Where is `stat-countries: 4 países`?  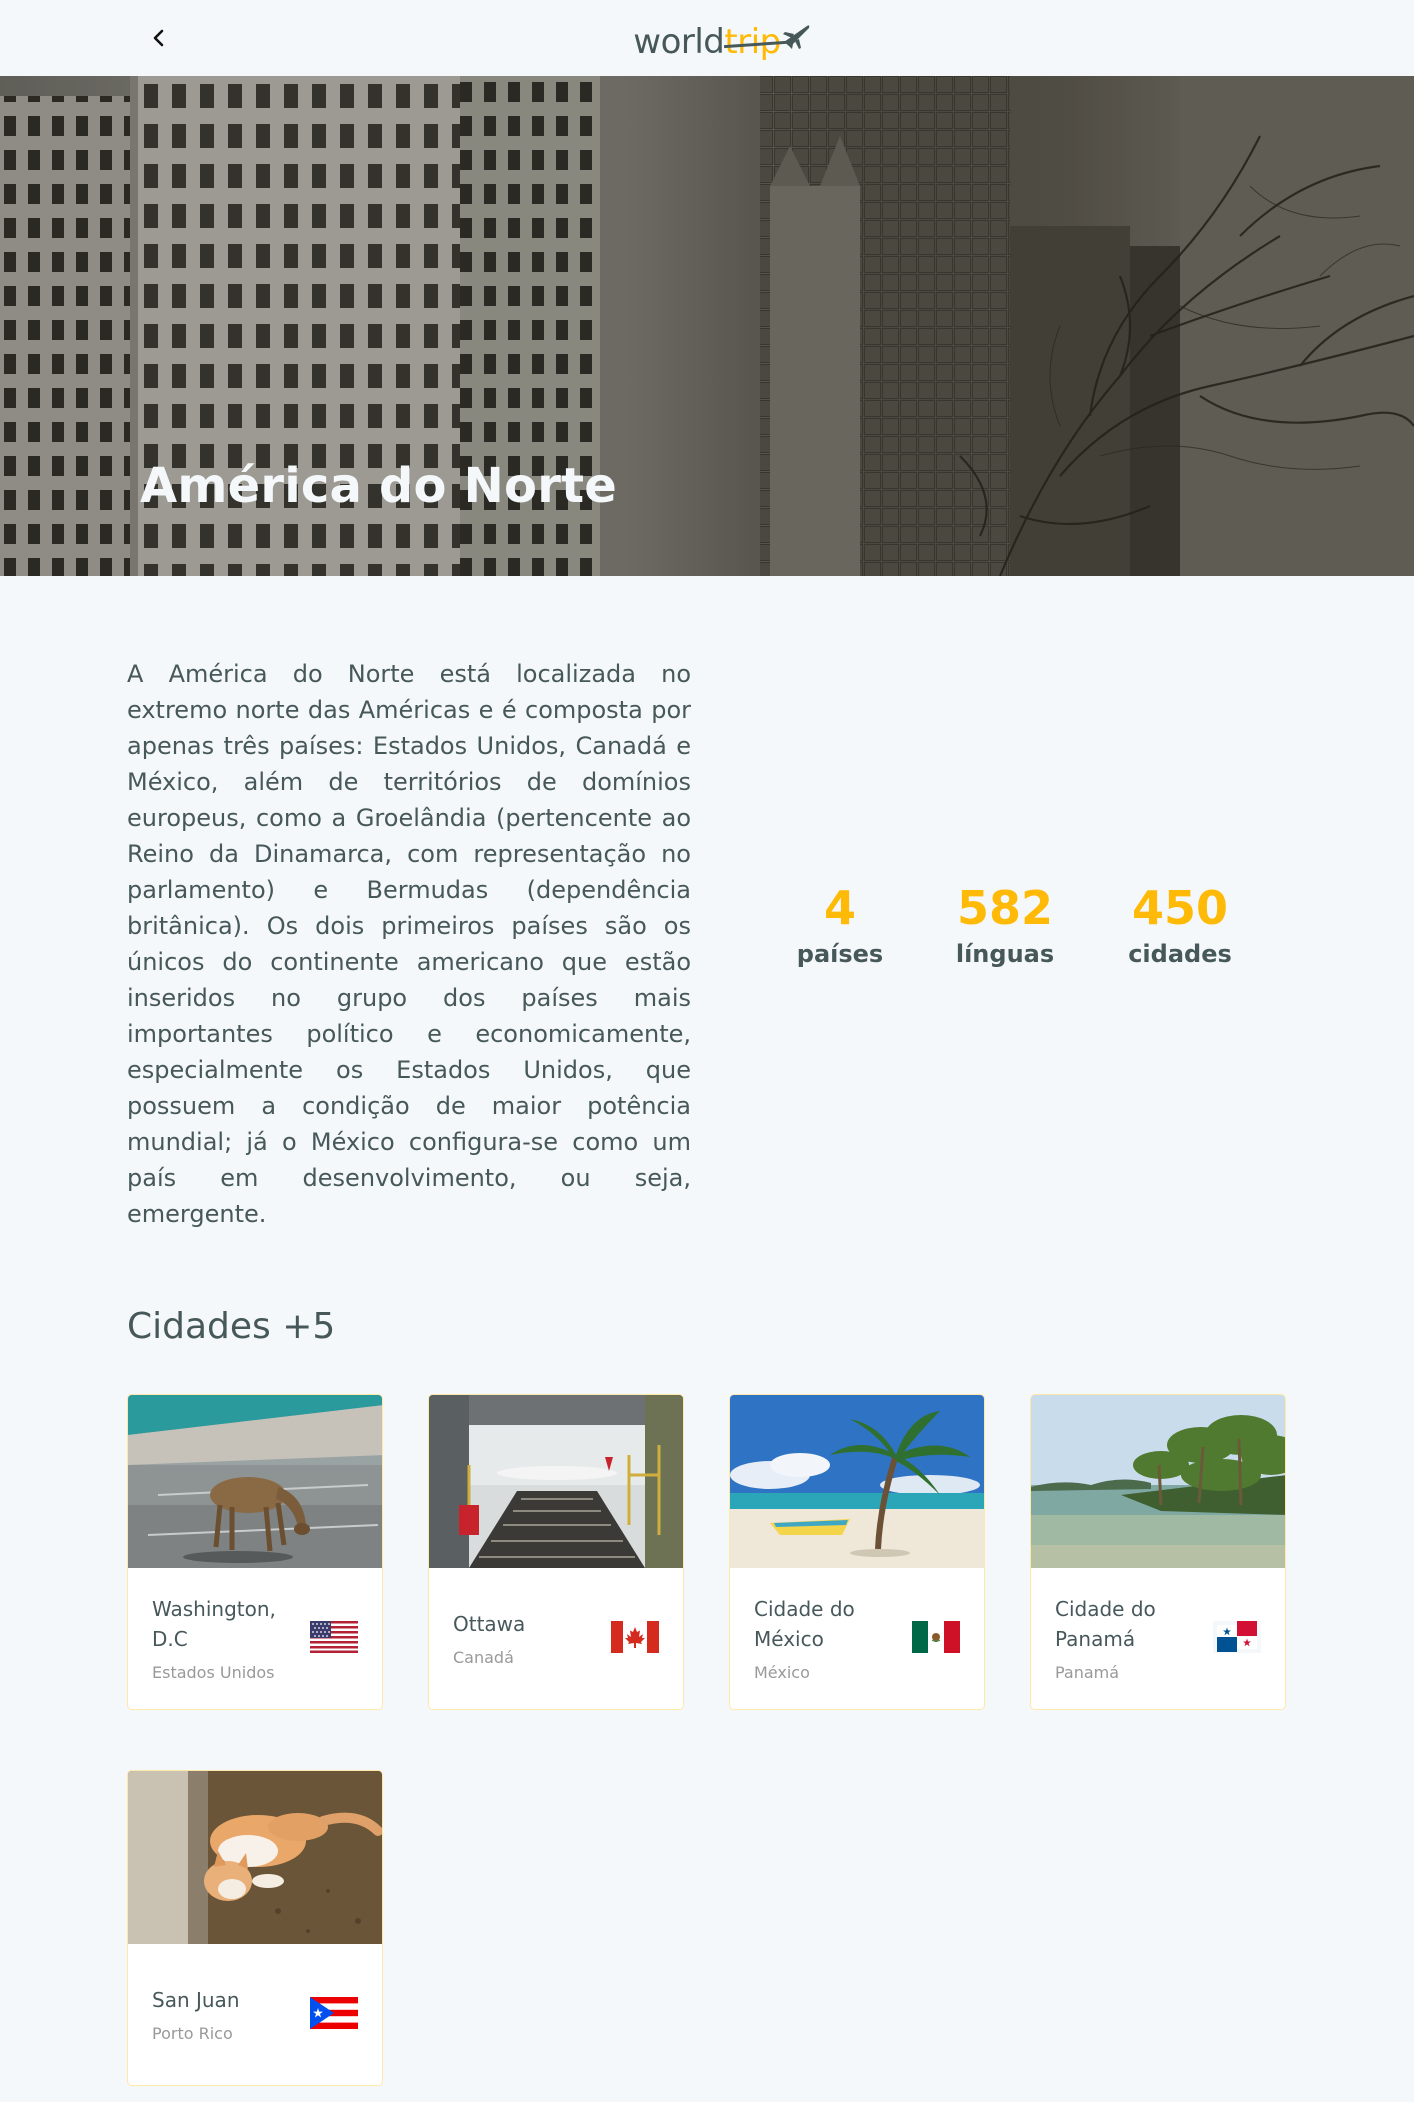 stat-countries: 4 países is located at coordinates (840, 926).